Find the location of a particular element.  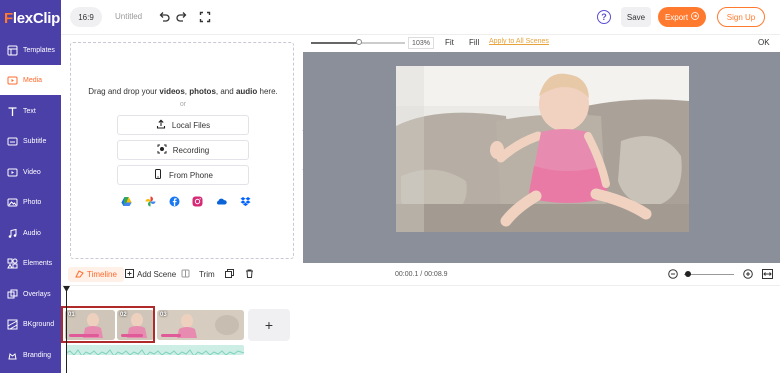

apply-to-all-scenes-link: Apply to All Scenes is located at coordinates (519, 41).